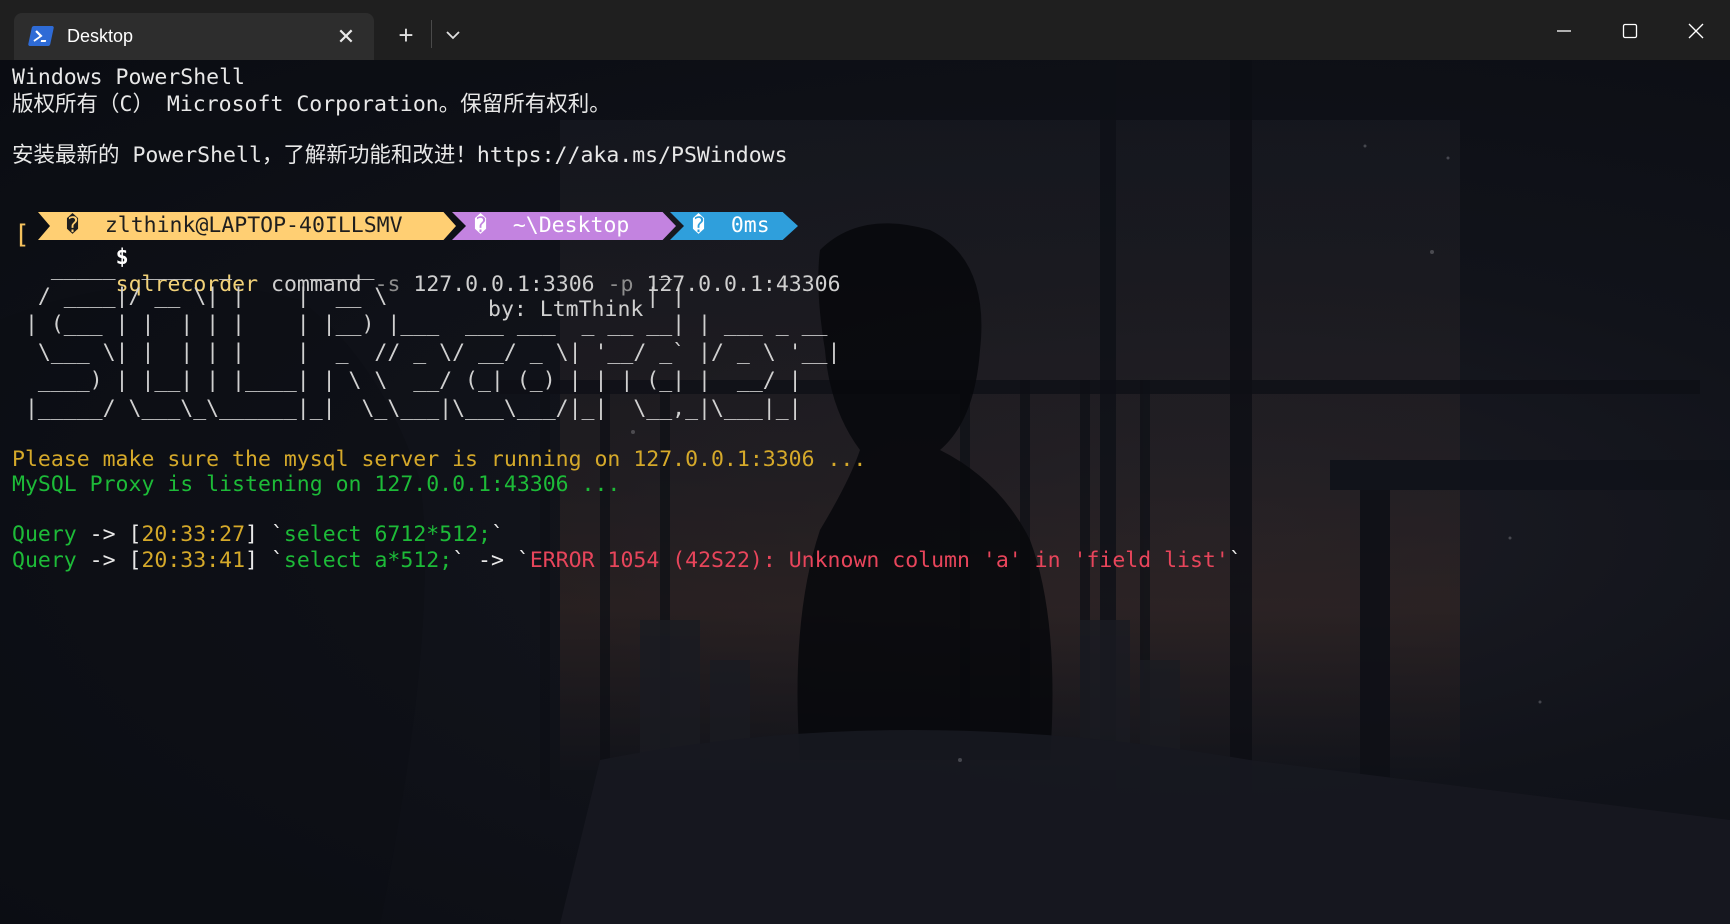 Image resolution: width=1730 pixels, height=924 pixels. Describe the element at coordinates (431, 34) in the screenshot. I see `titlebar-divider` at that location.